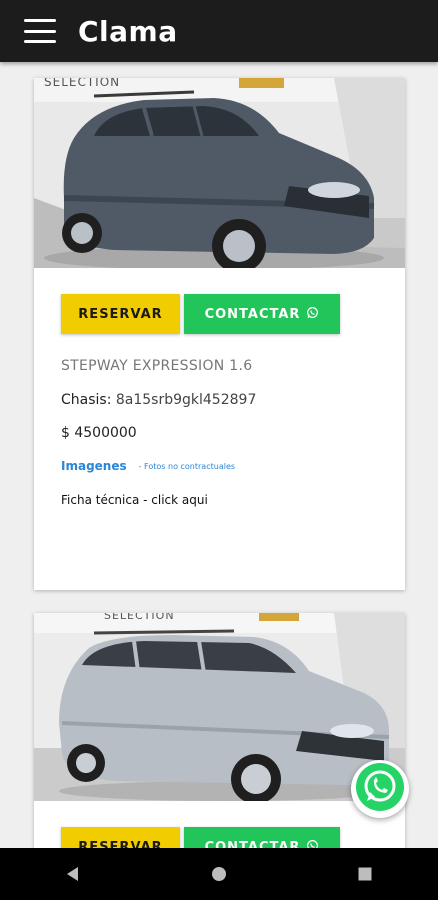 This screenshot has width=438, height=900. Describe the element at coordinates (187, 466) in the screenshot. I see `photos-disclaimer: - Fotos no contractuales` at that location.